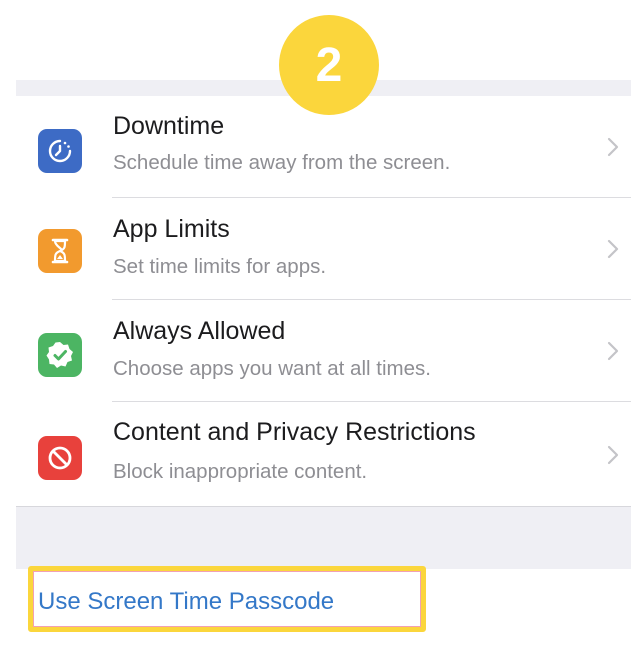  What do you see at coordinates (60, 251) in the screenshot?
I see `hourglass-icon` at bounding box center [60, 251].